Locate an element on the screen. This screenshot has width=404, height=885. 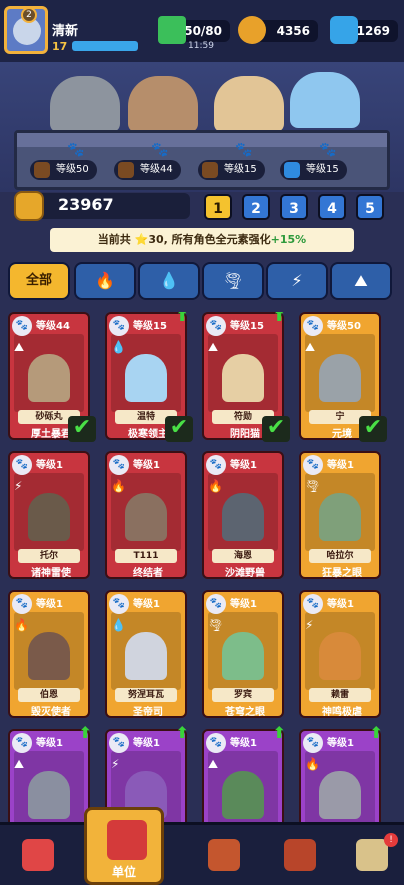
hero-card: 🐾 🔥 等级1 T111 终结者 is located at coordinates (146, 515).